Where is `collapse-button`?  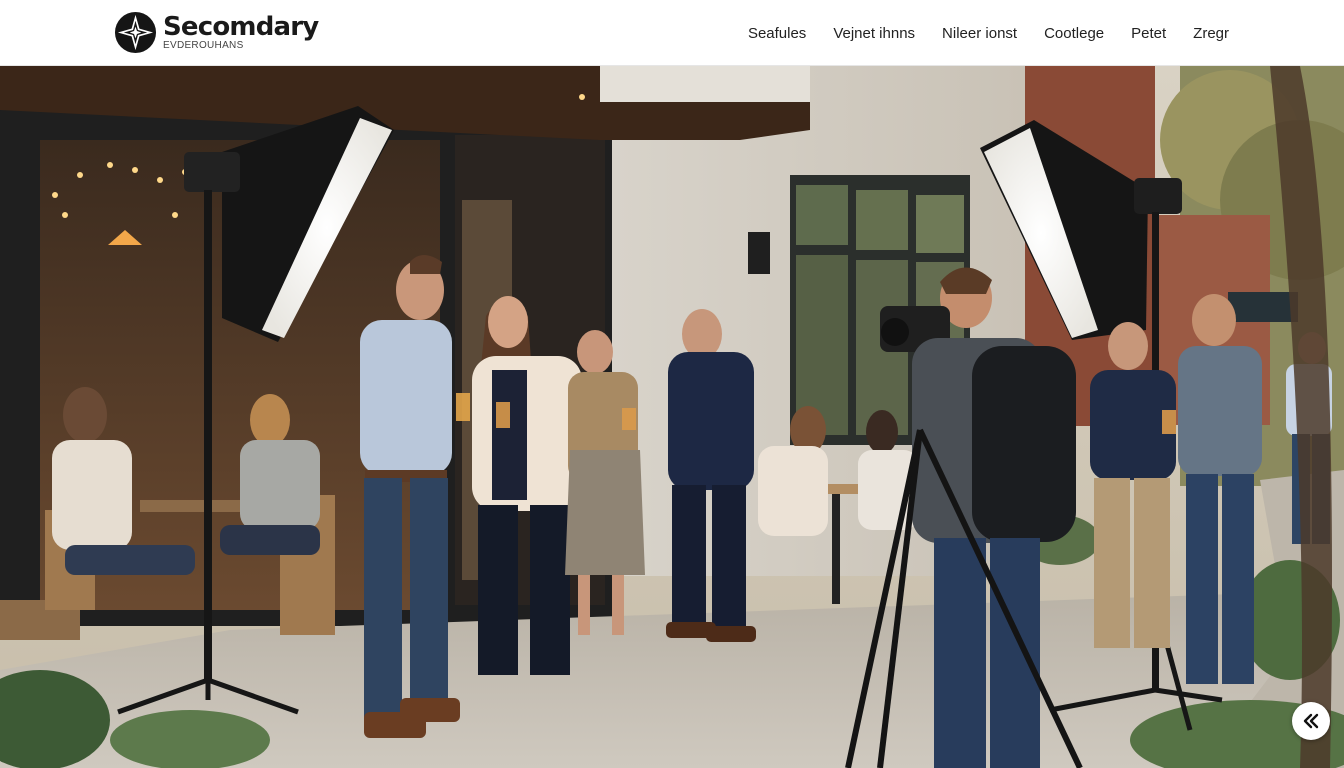 collapse-button is located at coordinates (1311, 721).